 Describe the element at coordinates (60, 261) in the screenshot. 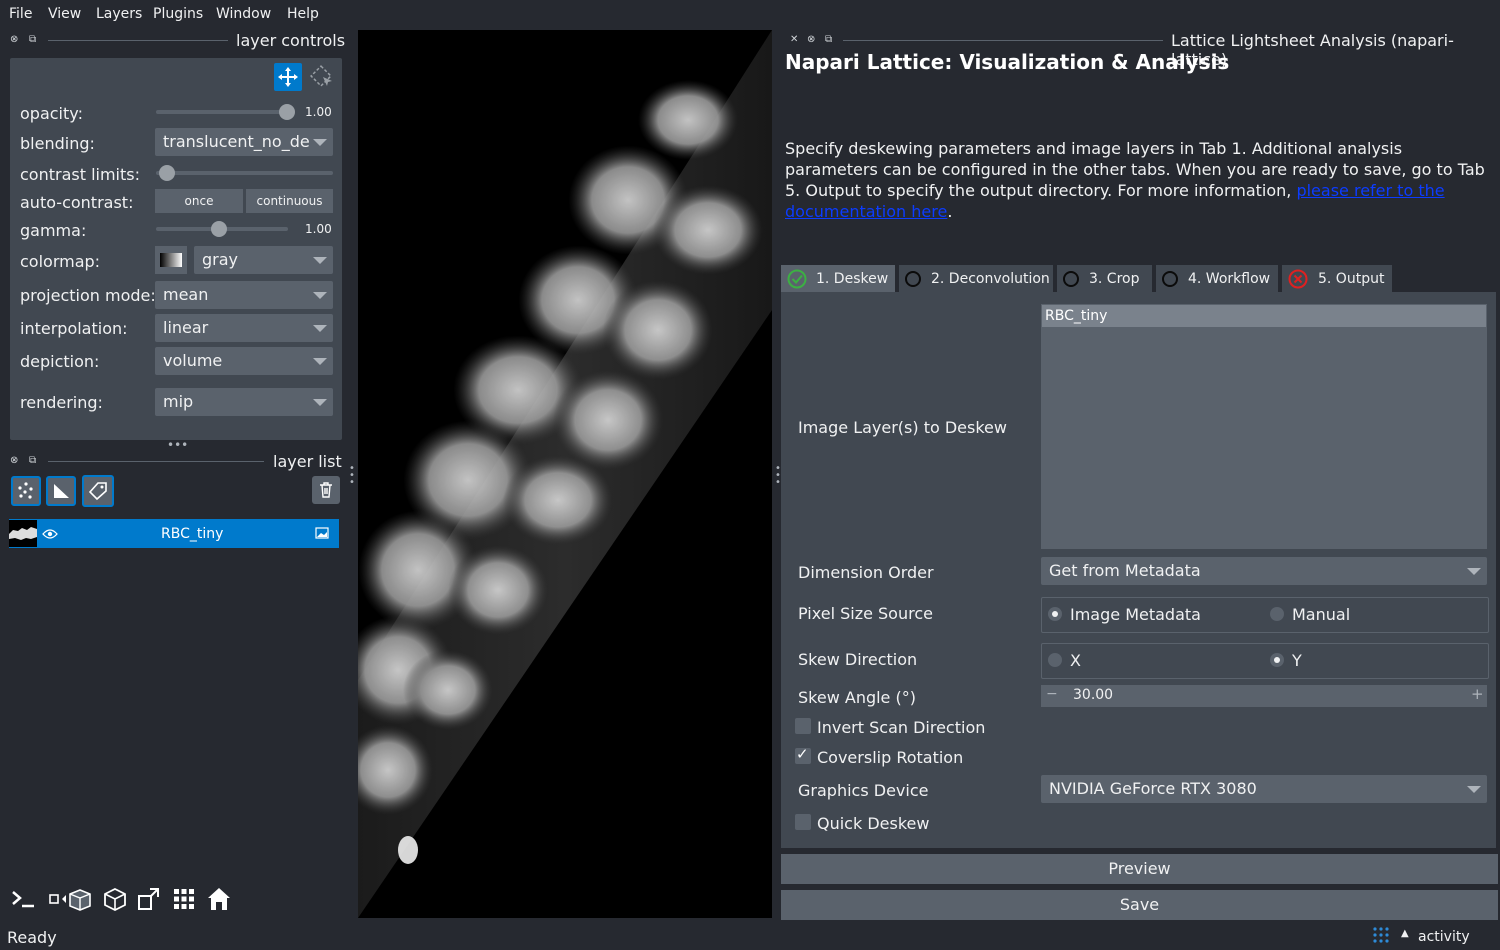

I see `colormap-label: colormap:` at that location.